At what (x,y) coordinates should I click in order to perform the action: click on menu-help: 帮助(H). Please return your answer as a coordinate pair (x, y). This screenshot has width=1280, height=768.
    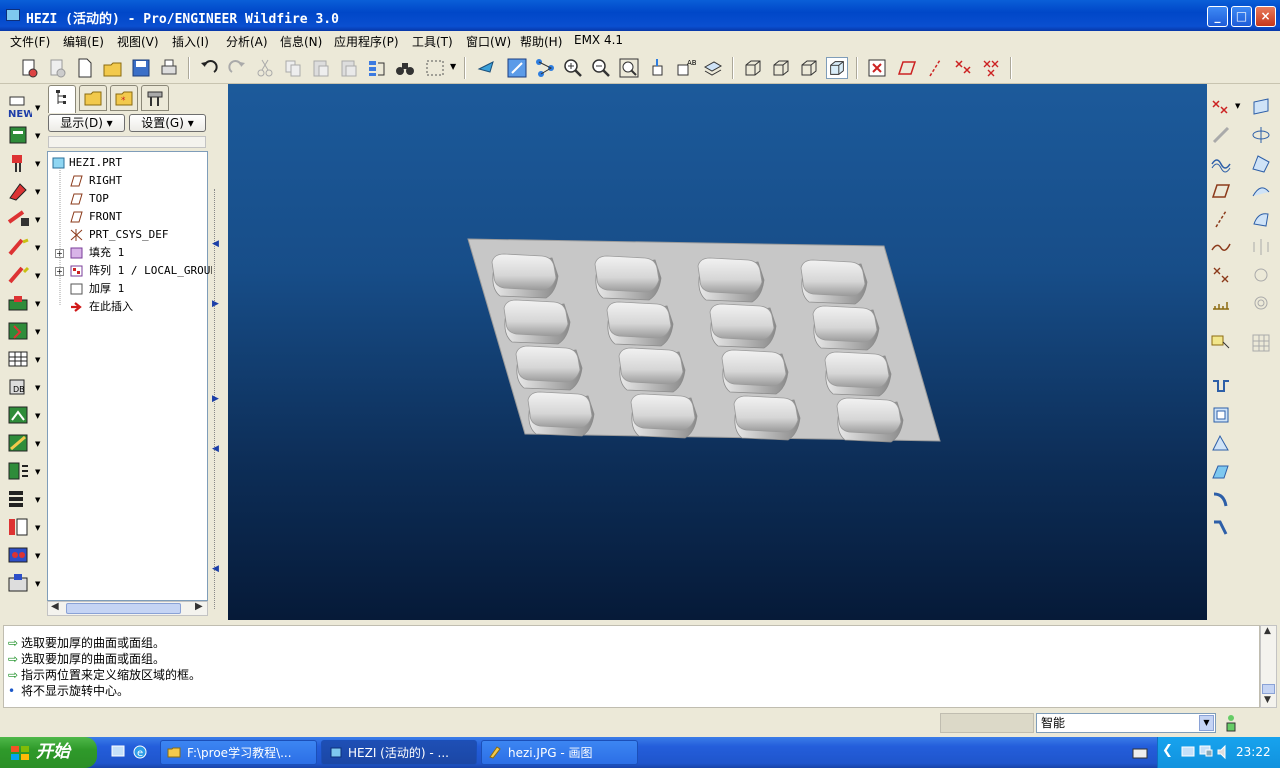
    Looking at the image, I should click on (541, 41).